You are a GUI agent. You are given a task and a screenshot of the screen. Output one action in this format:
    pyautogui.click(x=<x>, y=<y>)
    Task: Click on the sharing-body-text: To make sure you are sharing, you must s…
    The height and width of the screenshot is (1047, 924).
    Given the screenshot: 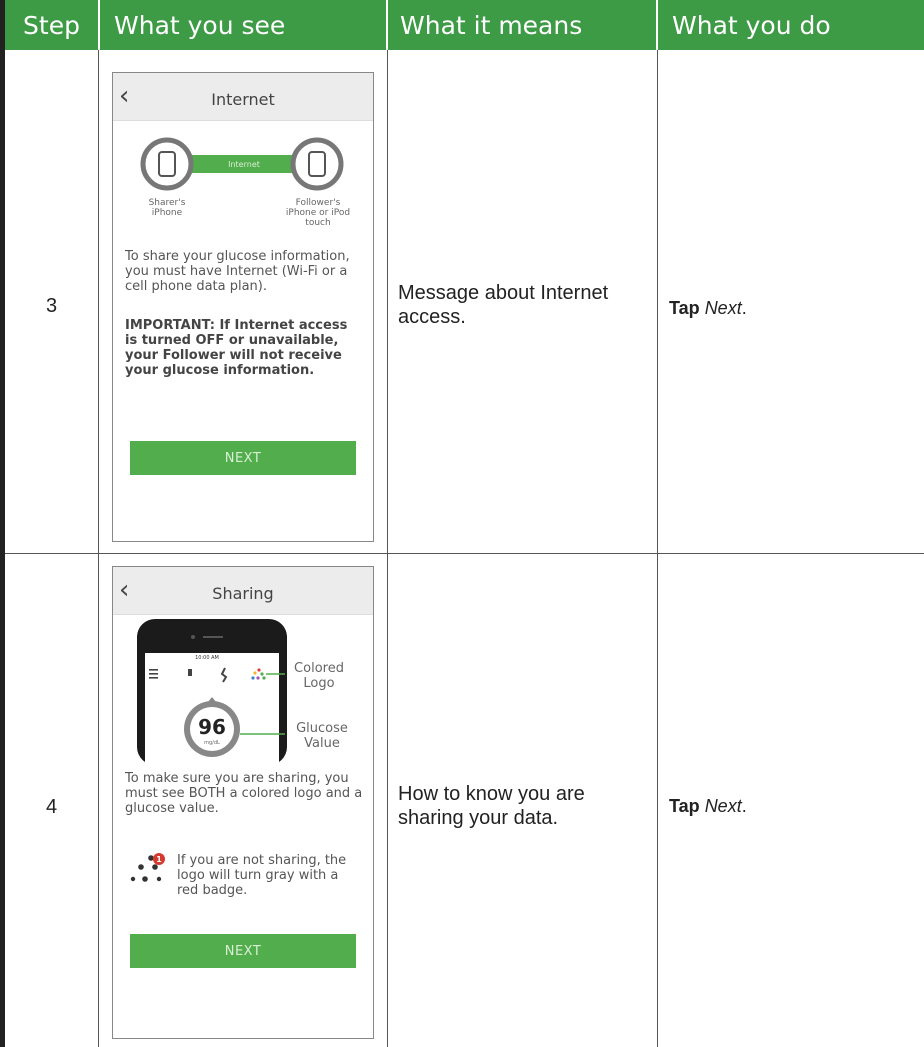 What is the action you would take?
    pyautogui.click(x=244, y=793)
    